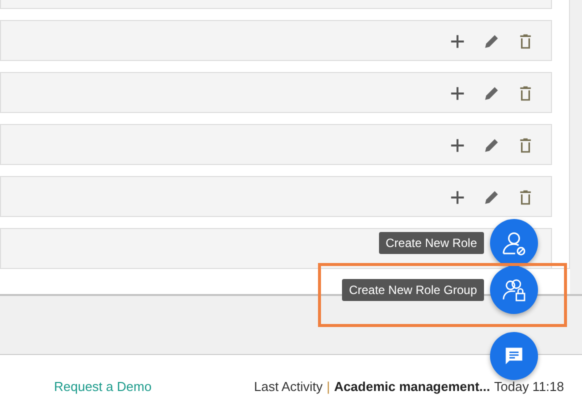 The height and width of the screenshot is (419, 582). What do you see at coordinates (288, 386) in the screenshot?
I see `last-activity-label: Last Activity` at bounding box center [288, 386].